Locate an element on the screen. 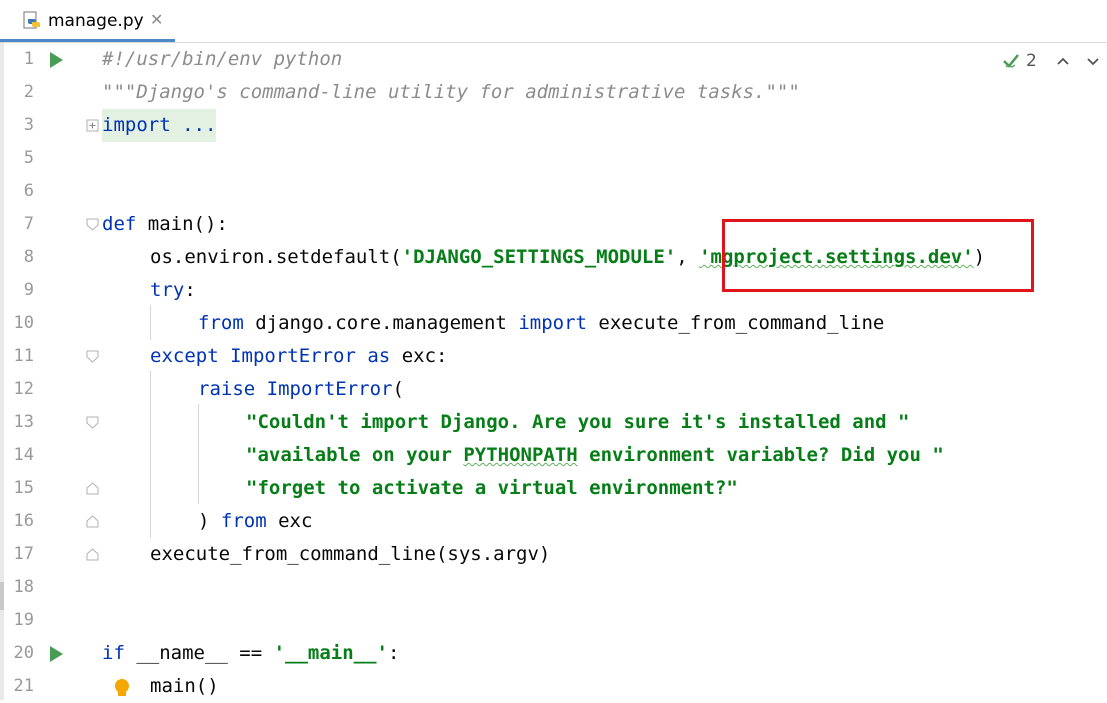  code-text: try: is located at coordinates (173, 290).